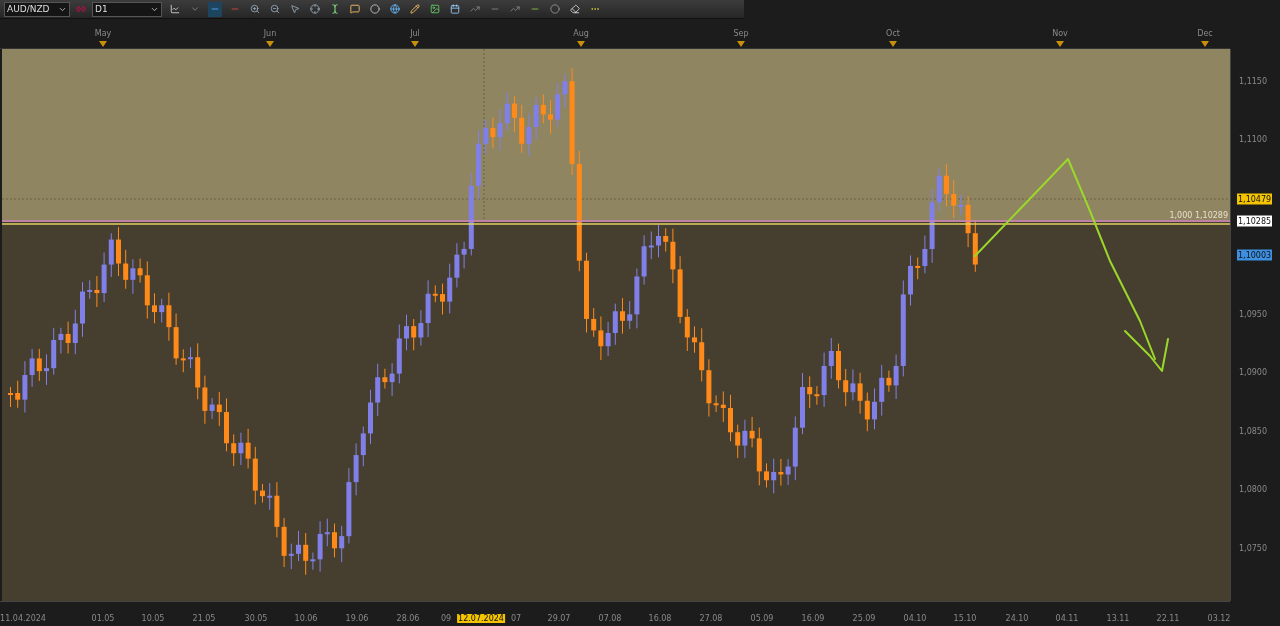 The width and height of the screenshot is (1280, 626). What do you see at coordinates (864, 618) in the screenshot?
I see `date-label: 25.09` at bounding box center [864, 618].